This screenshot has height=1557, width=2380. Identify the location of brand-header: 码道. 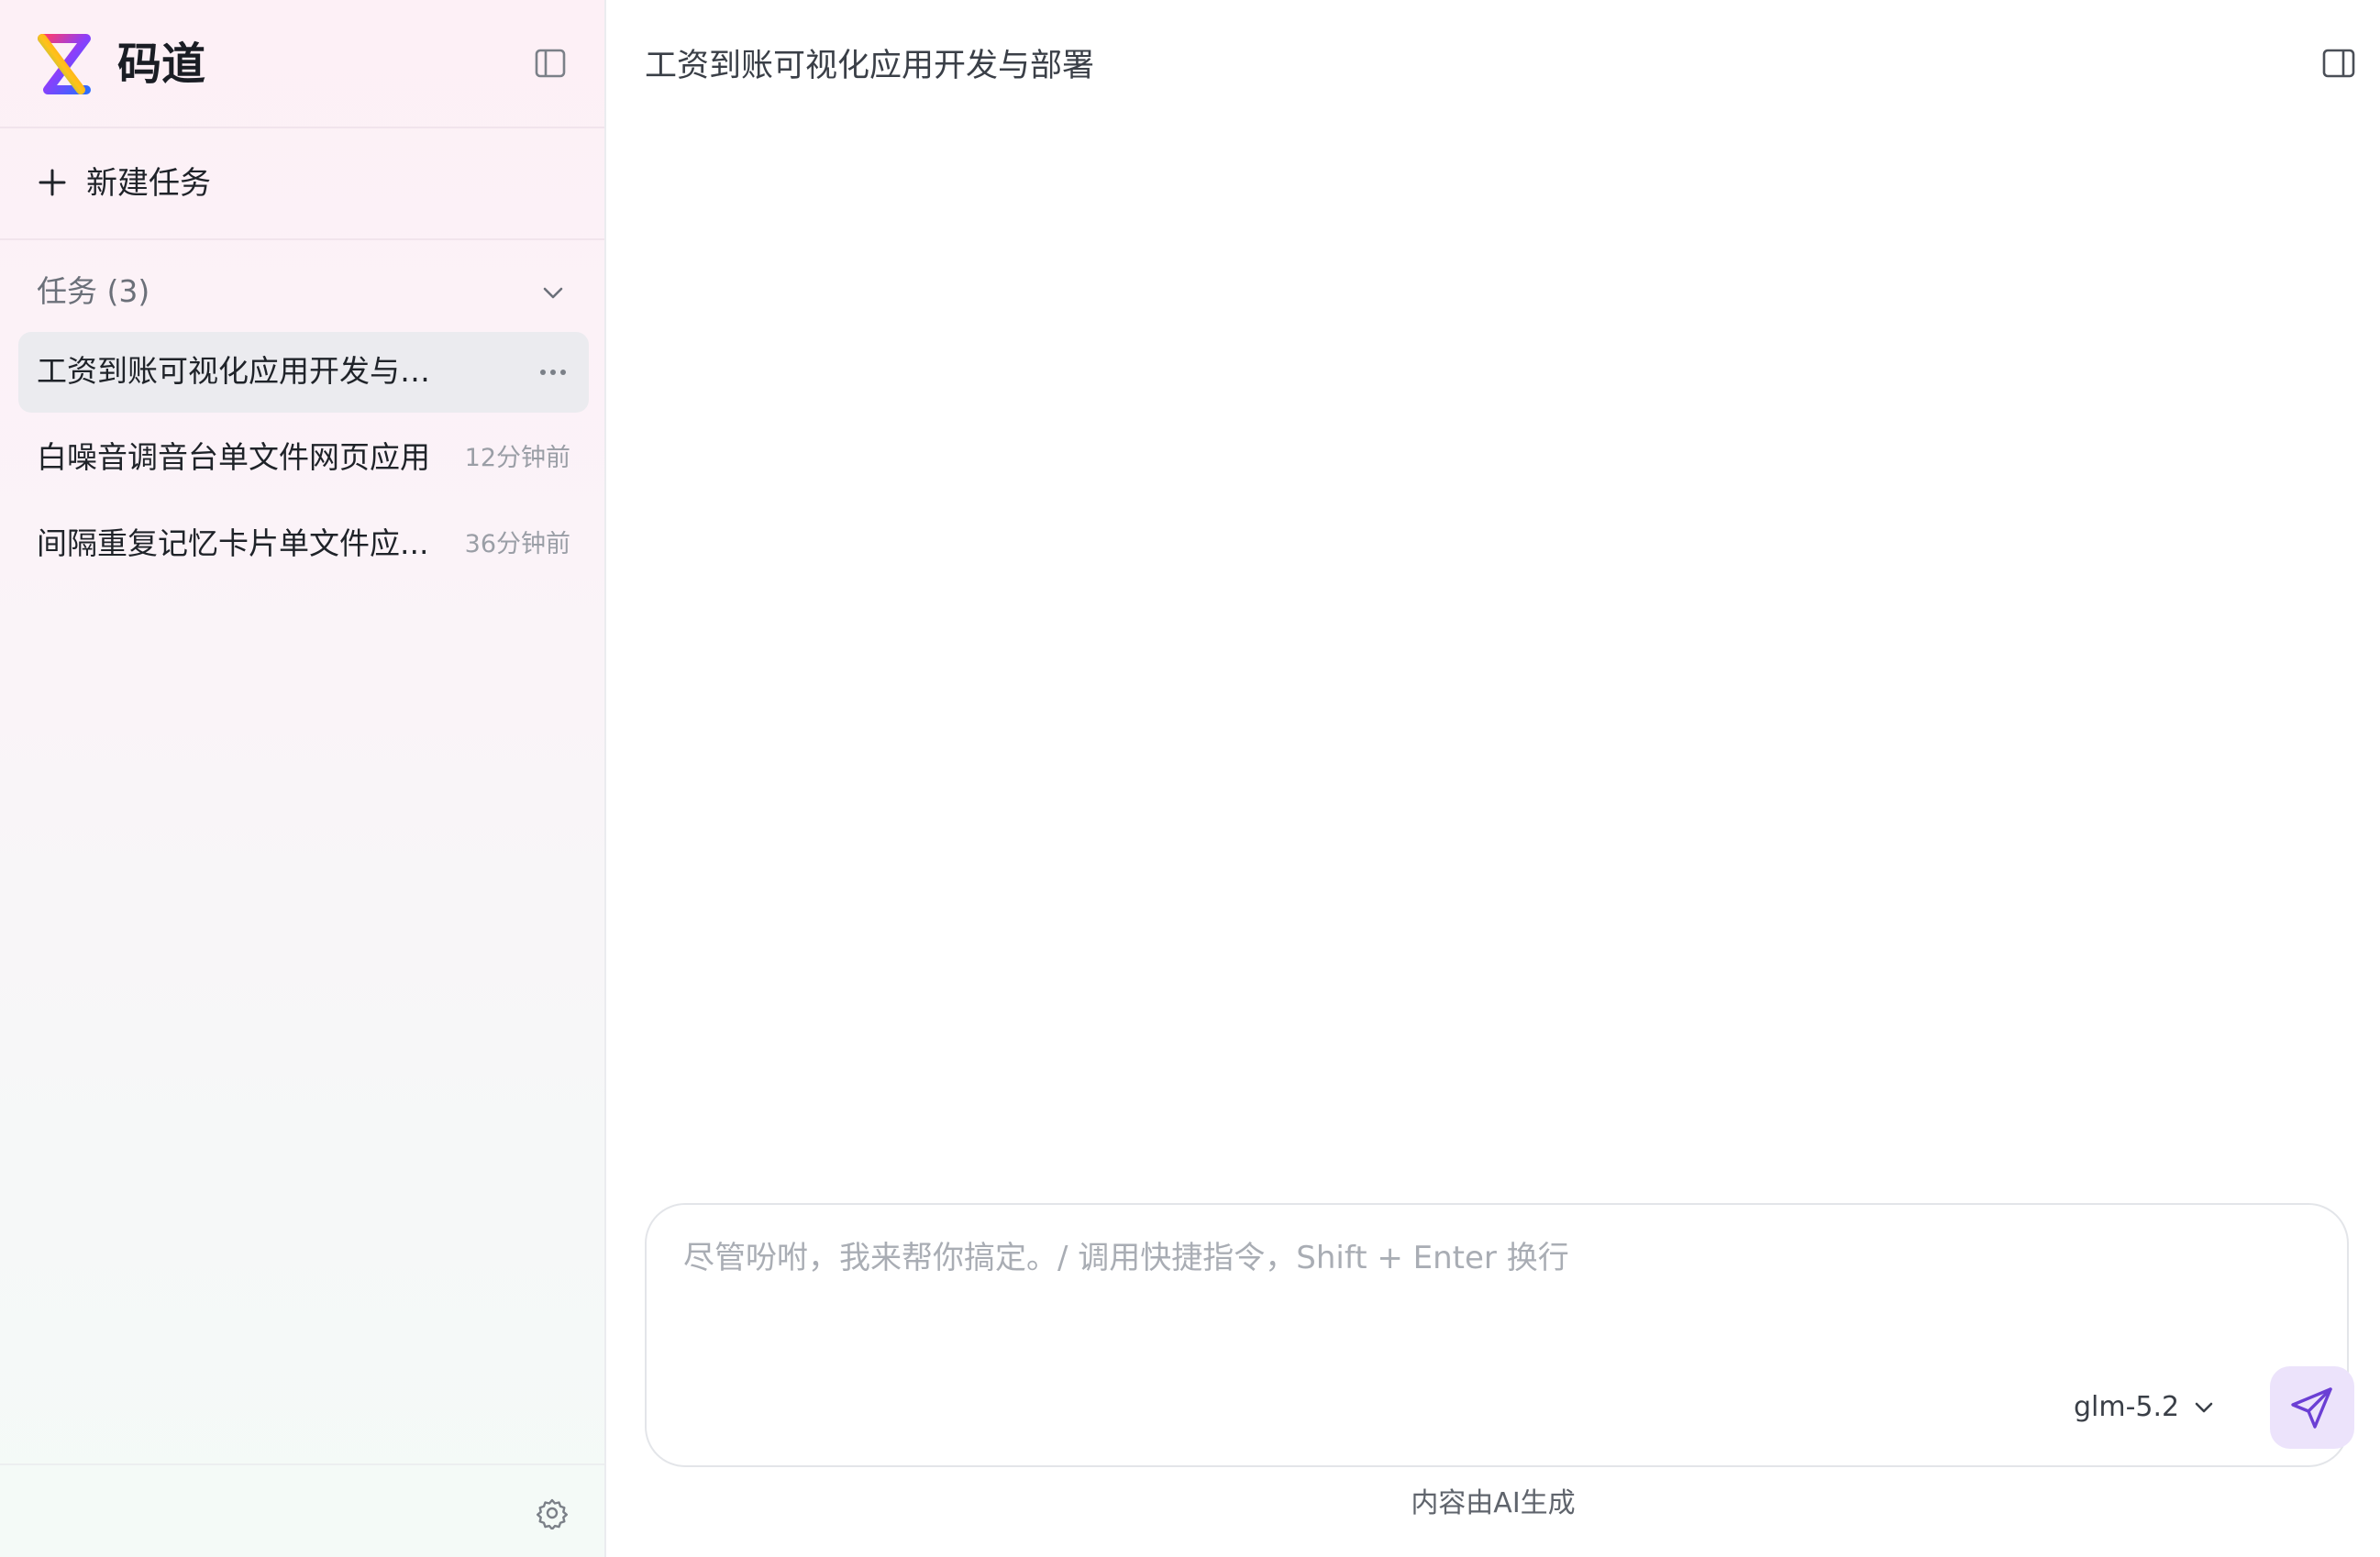
(302, 64).